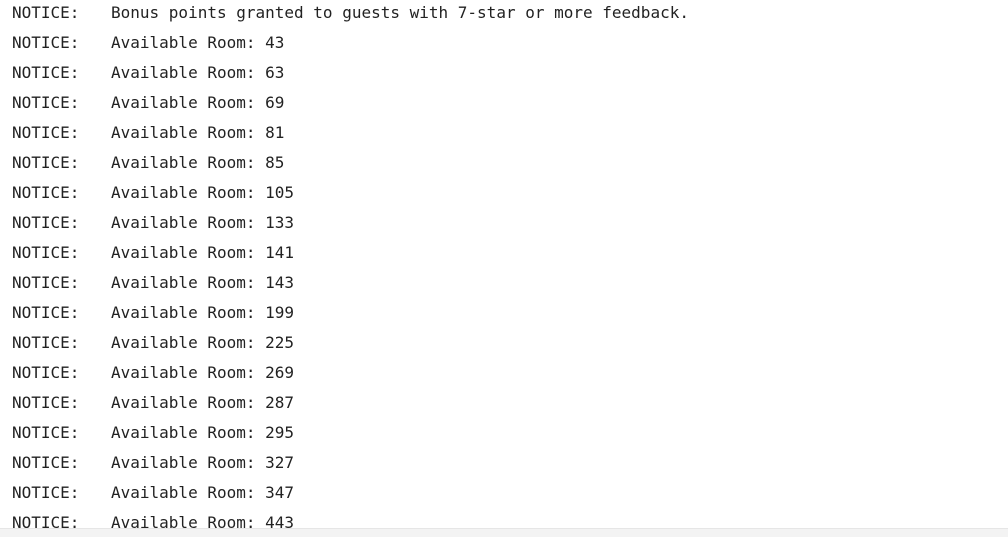 Image resolution: width=1008 pixels, height=537 pixels. Describe the element at coordinates (198, 42) in the screenshot. I see `log-message: Available Room: 43` at that location.